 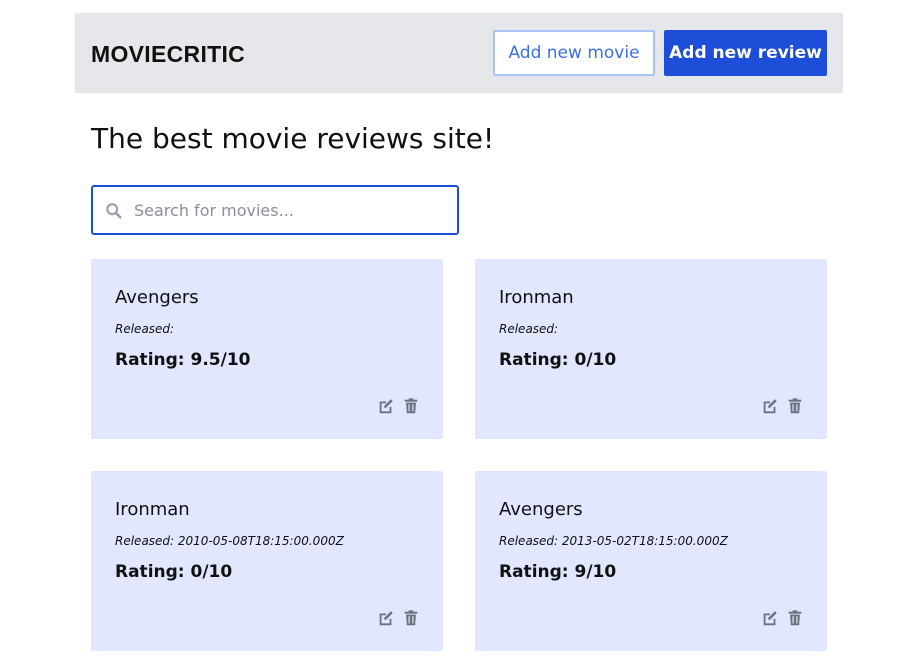 What do you see at coordinates (745, 53) in the screenshot?
I see `add-review-button: Add new review` at bounding box center [745, 53].